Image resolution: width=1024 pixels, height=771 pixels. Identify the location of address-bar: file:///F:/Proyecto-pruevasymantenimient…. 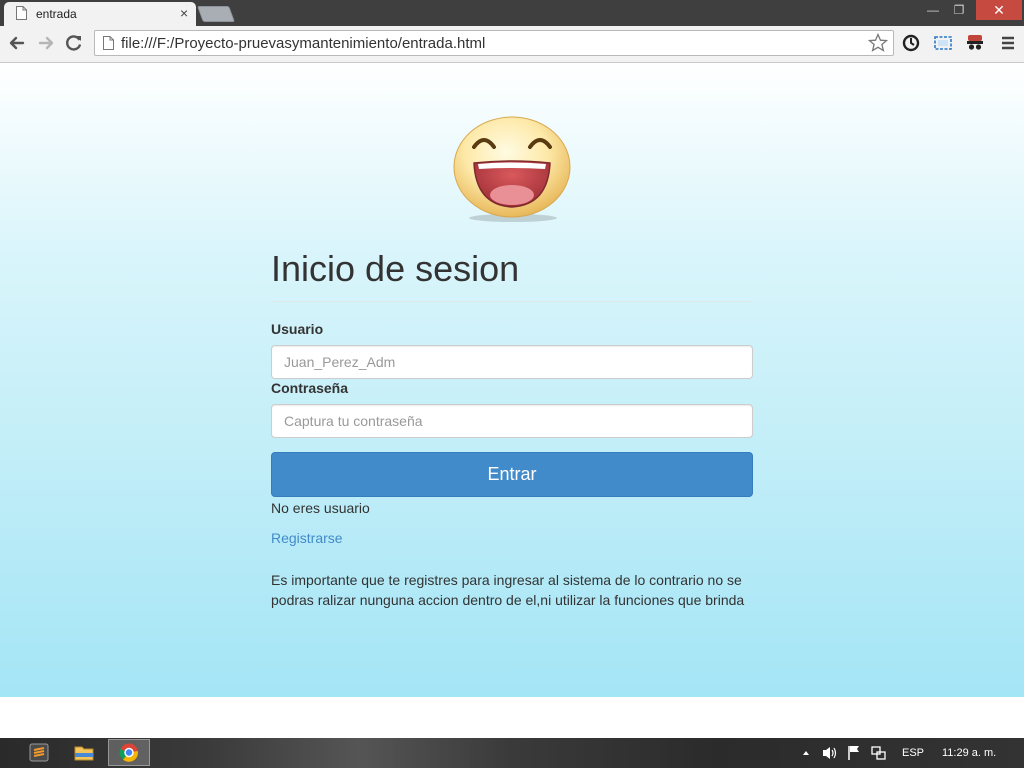
(494, 43).